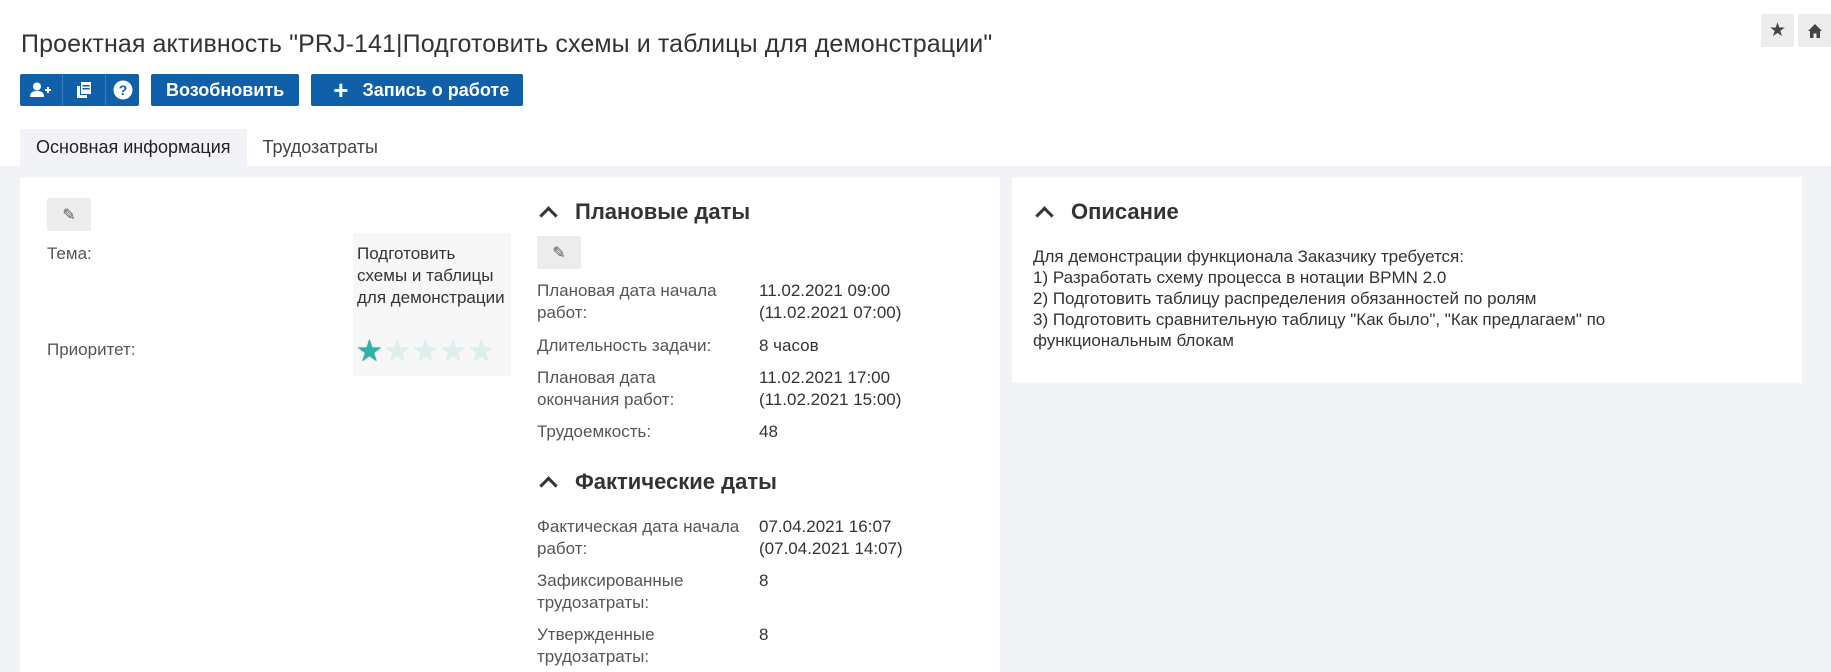 Image resolution: width=1831 pixels, height=672 pixels. I want to click on work-record-label: Запись о работе, so click(436, 89).